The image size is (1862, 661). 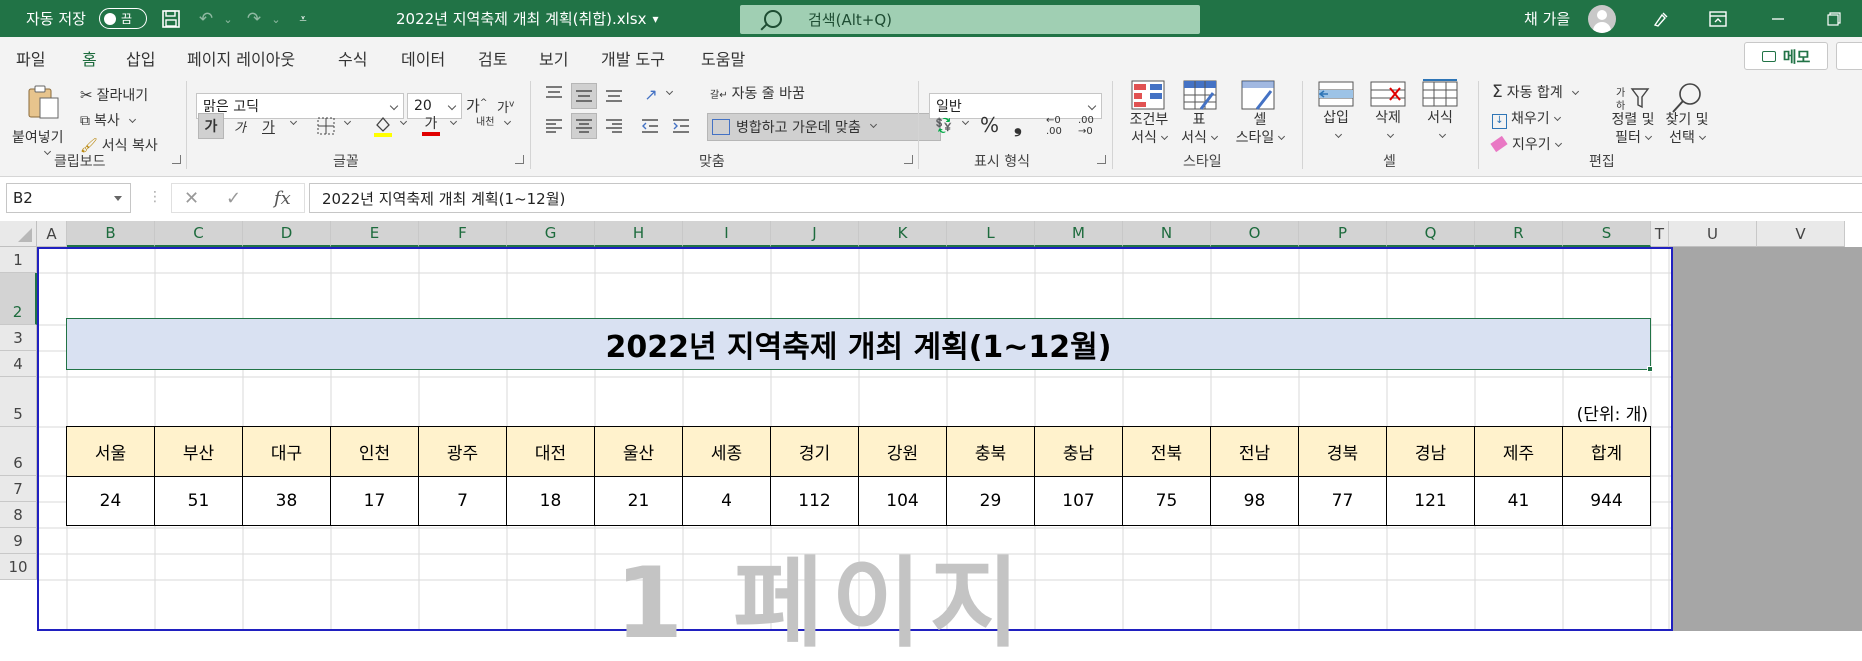 What do you see at coordinates (1633, 129) in the screenshot?
I see `sort-filter-button: 정렬 및 필터` at bounding box center [1633, 129].